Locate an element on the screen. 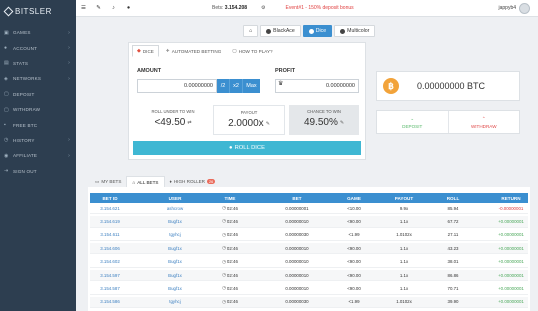 This screenshot has height=311, width=538. chat-icon: ✎ is located at coordinates (98, 8).